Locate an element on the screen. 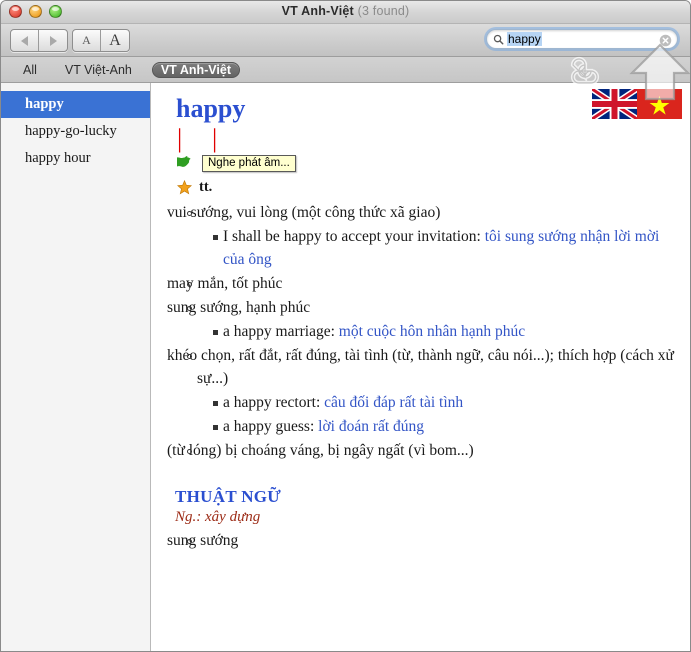 Image resolution: width=691 pixels, height=652 pixels. clear-icon is located at coordinates (665, 40).